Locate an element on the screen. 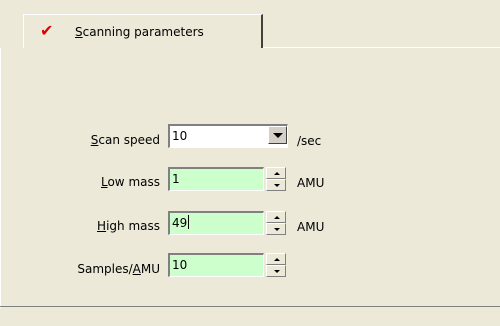 This screenshot has width=500, height=326. tab-scanning-parameters: ✔ Scanning parameters is located at coordinates (143, 31).